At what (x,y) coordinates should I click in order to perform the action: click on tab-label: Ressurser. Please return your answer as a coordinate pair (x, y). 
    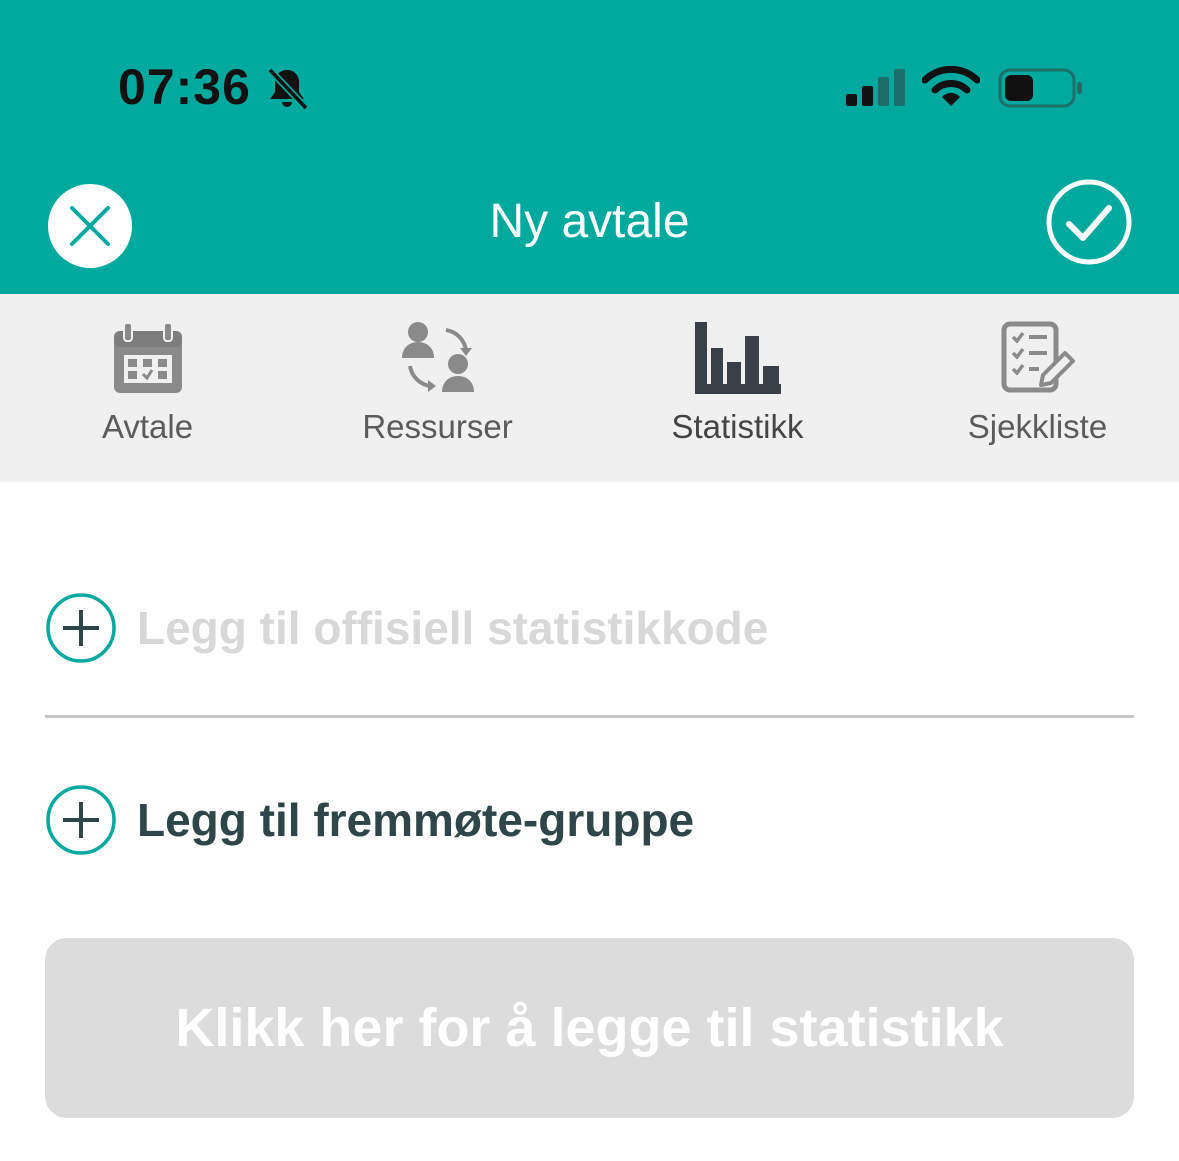
    Looking at the image, I should click on (437, 426).